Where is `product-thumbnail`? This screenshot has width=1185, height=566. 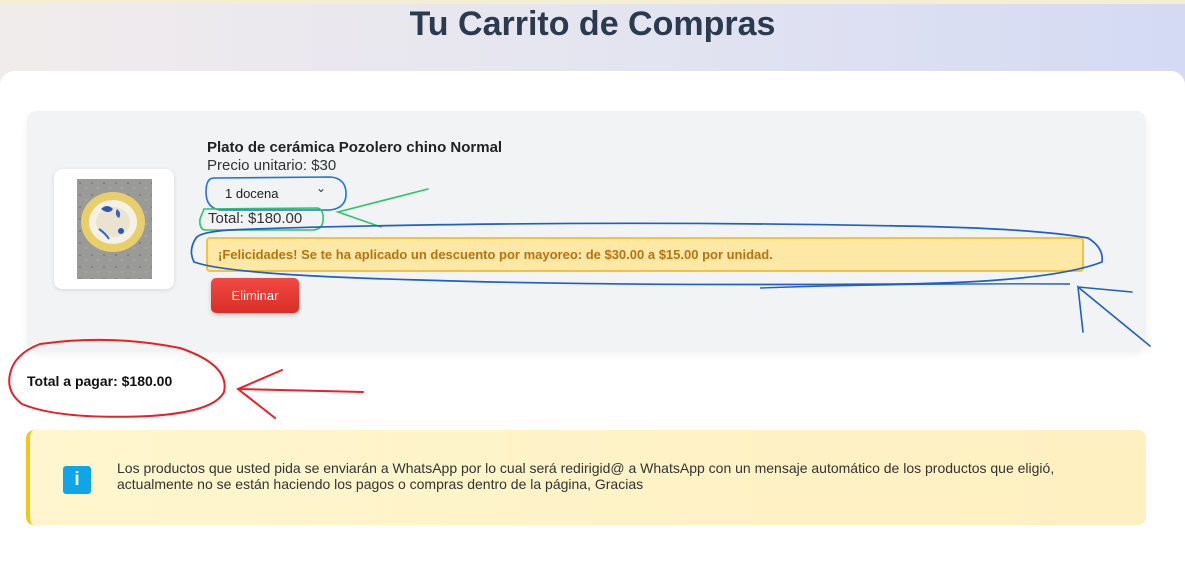
product-thumbnail is located at coordinates (114, 229).